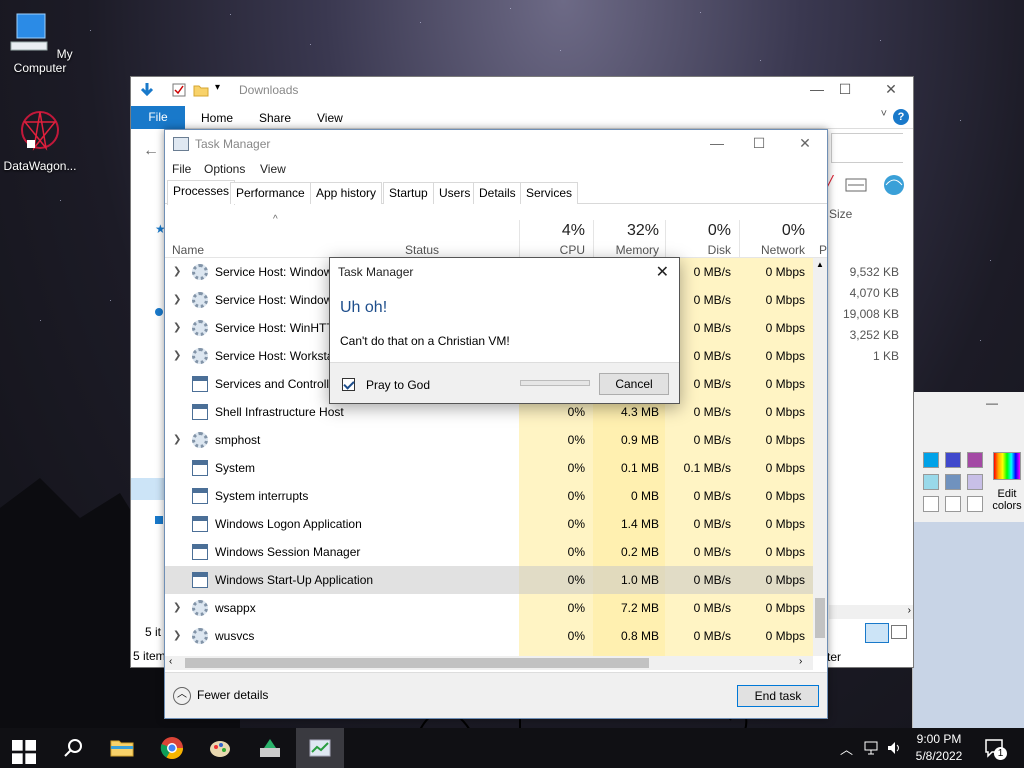 This screenshot has height=768, width=1024. Describe the element at coordinates (159, 312) in the screenshot. I see `onedrive-icon` at that location.